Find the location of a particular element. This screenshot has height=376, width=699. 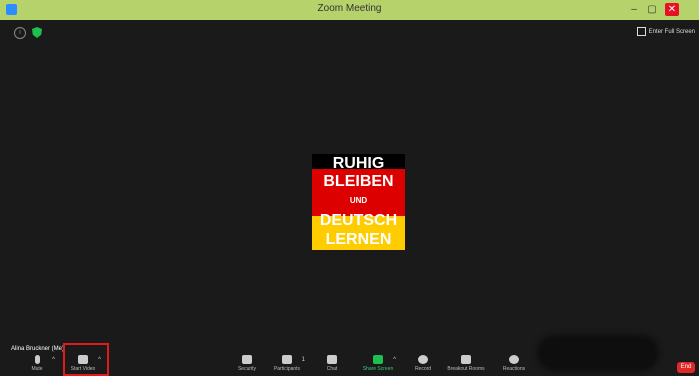

breakout-rooms-icon is located at coordinates (466, 359).